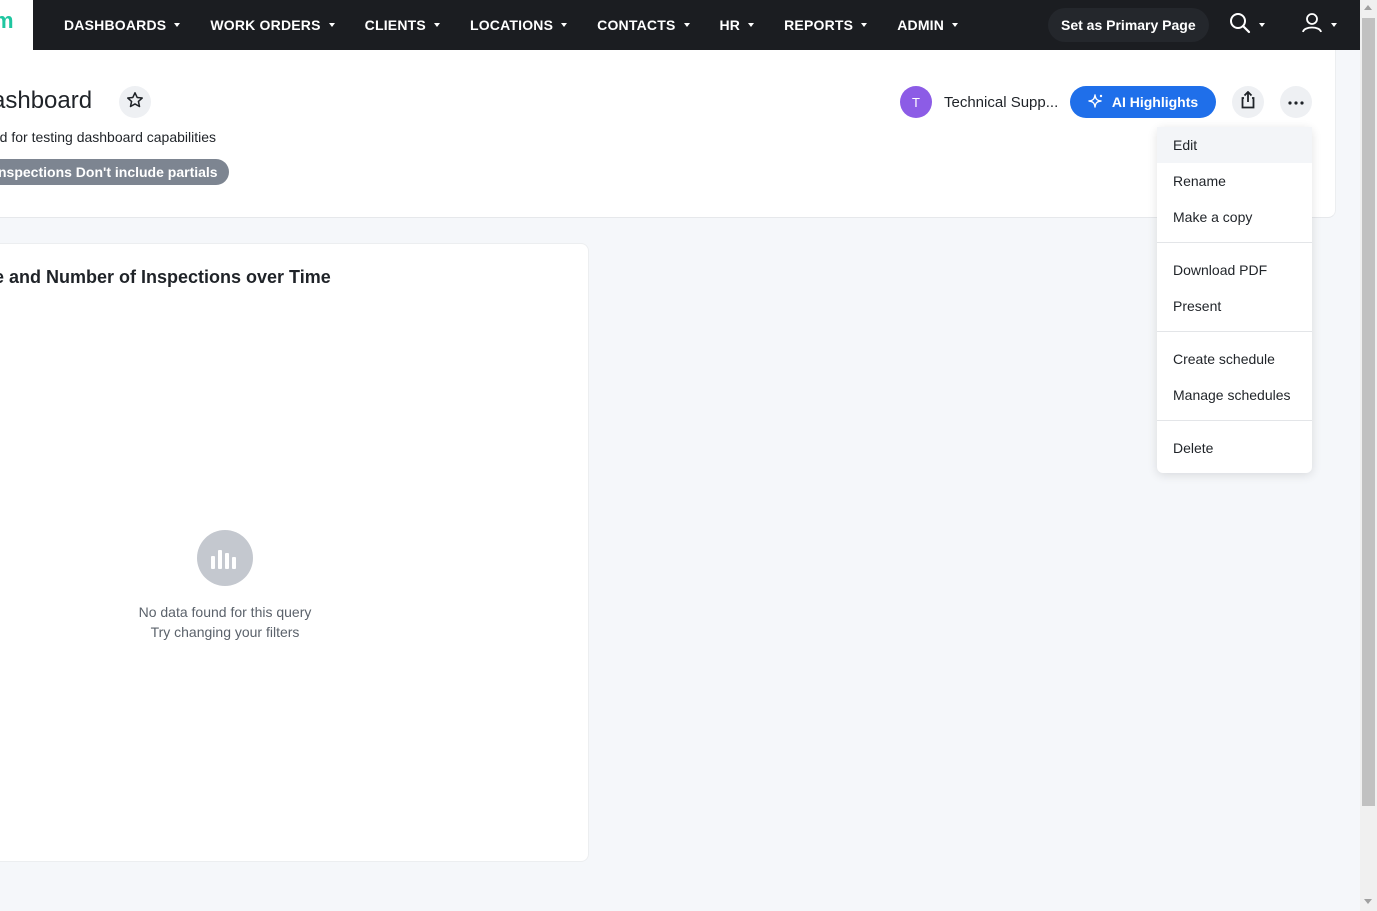 The width and height of the screenshot is (1377, 911). I want to click on empty-state-hint: Try changing your filters, so click(225, 632).